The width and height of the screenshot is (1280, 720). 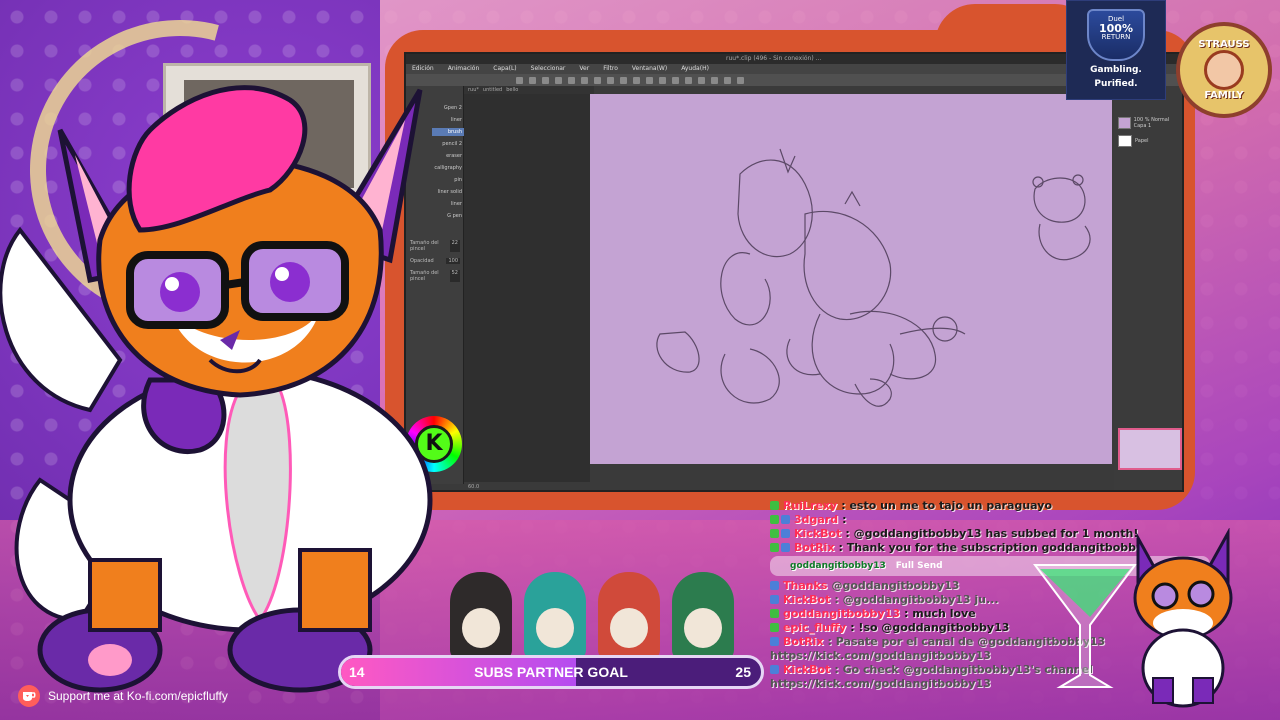 What do you see at coordinates (548, 69) in the screenshot?
I see `menu-item-seleccionar: Seleccionar` at bounding box center [548, 69].